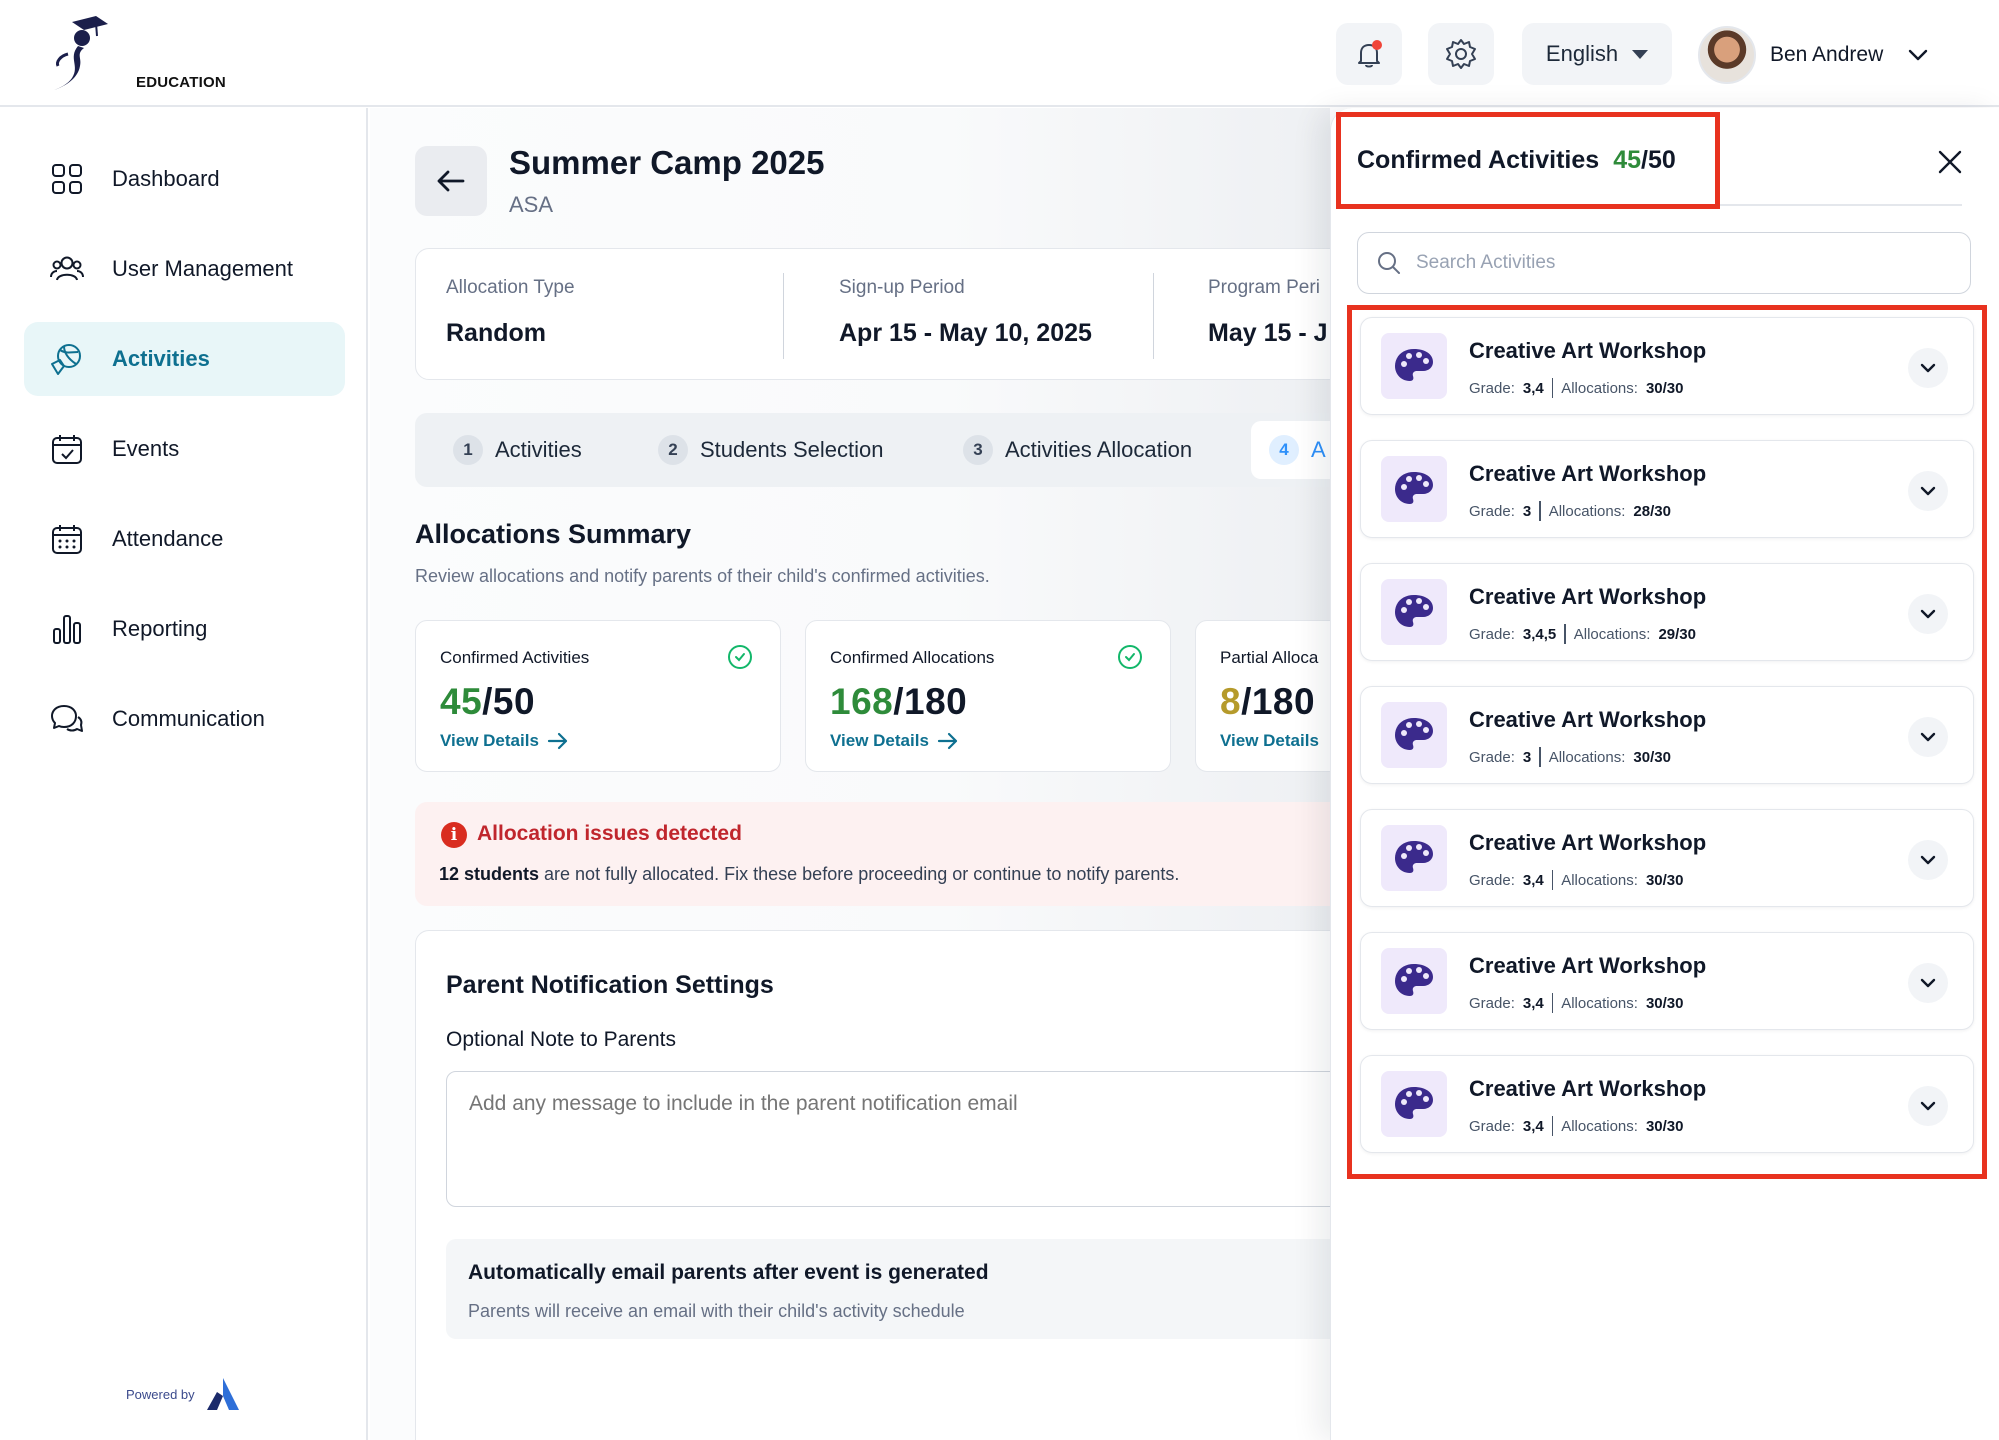  I want to click on language-select: English, so click(1597, 54).